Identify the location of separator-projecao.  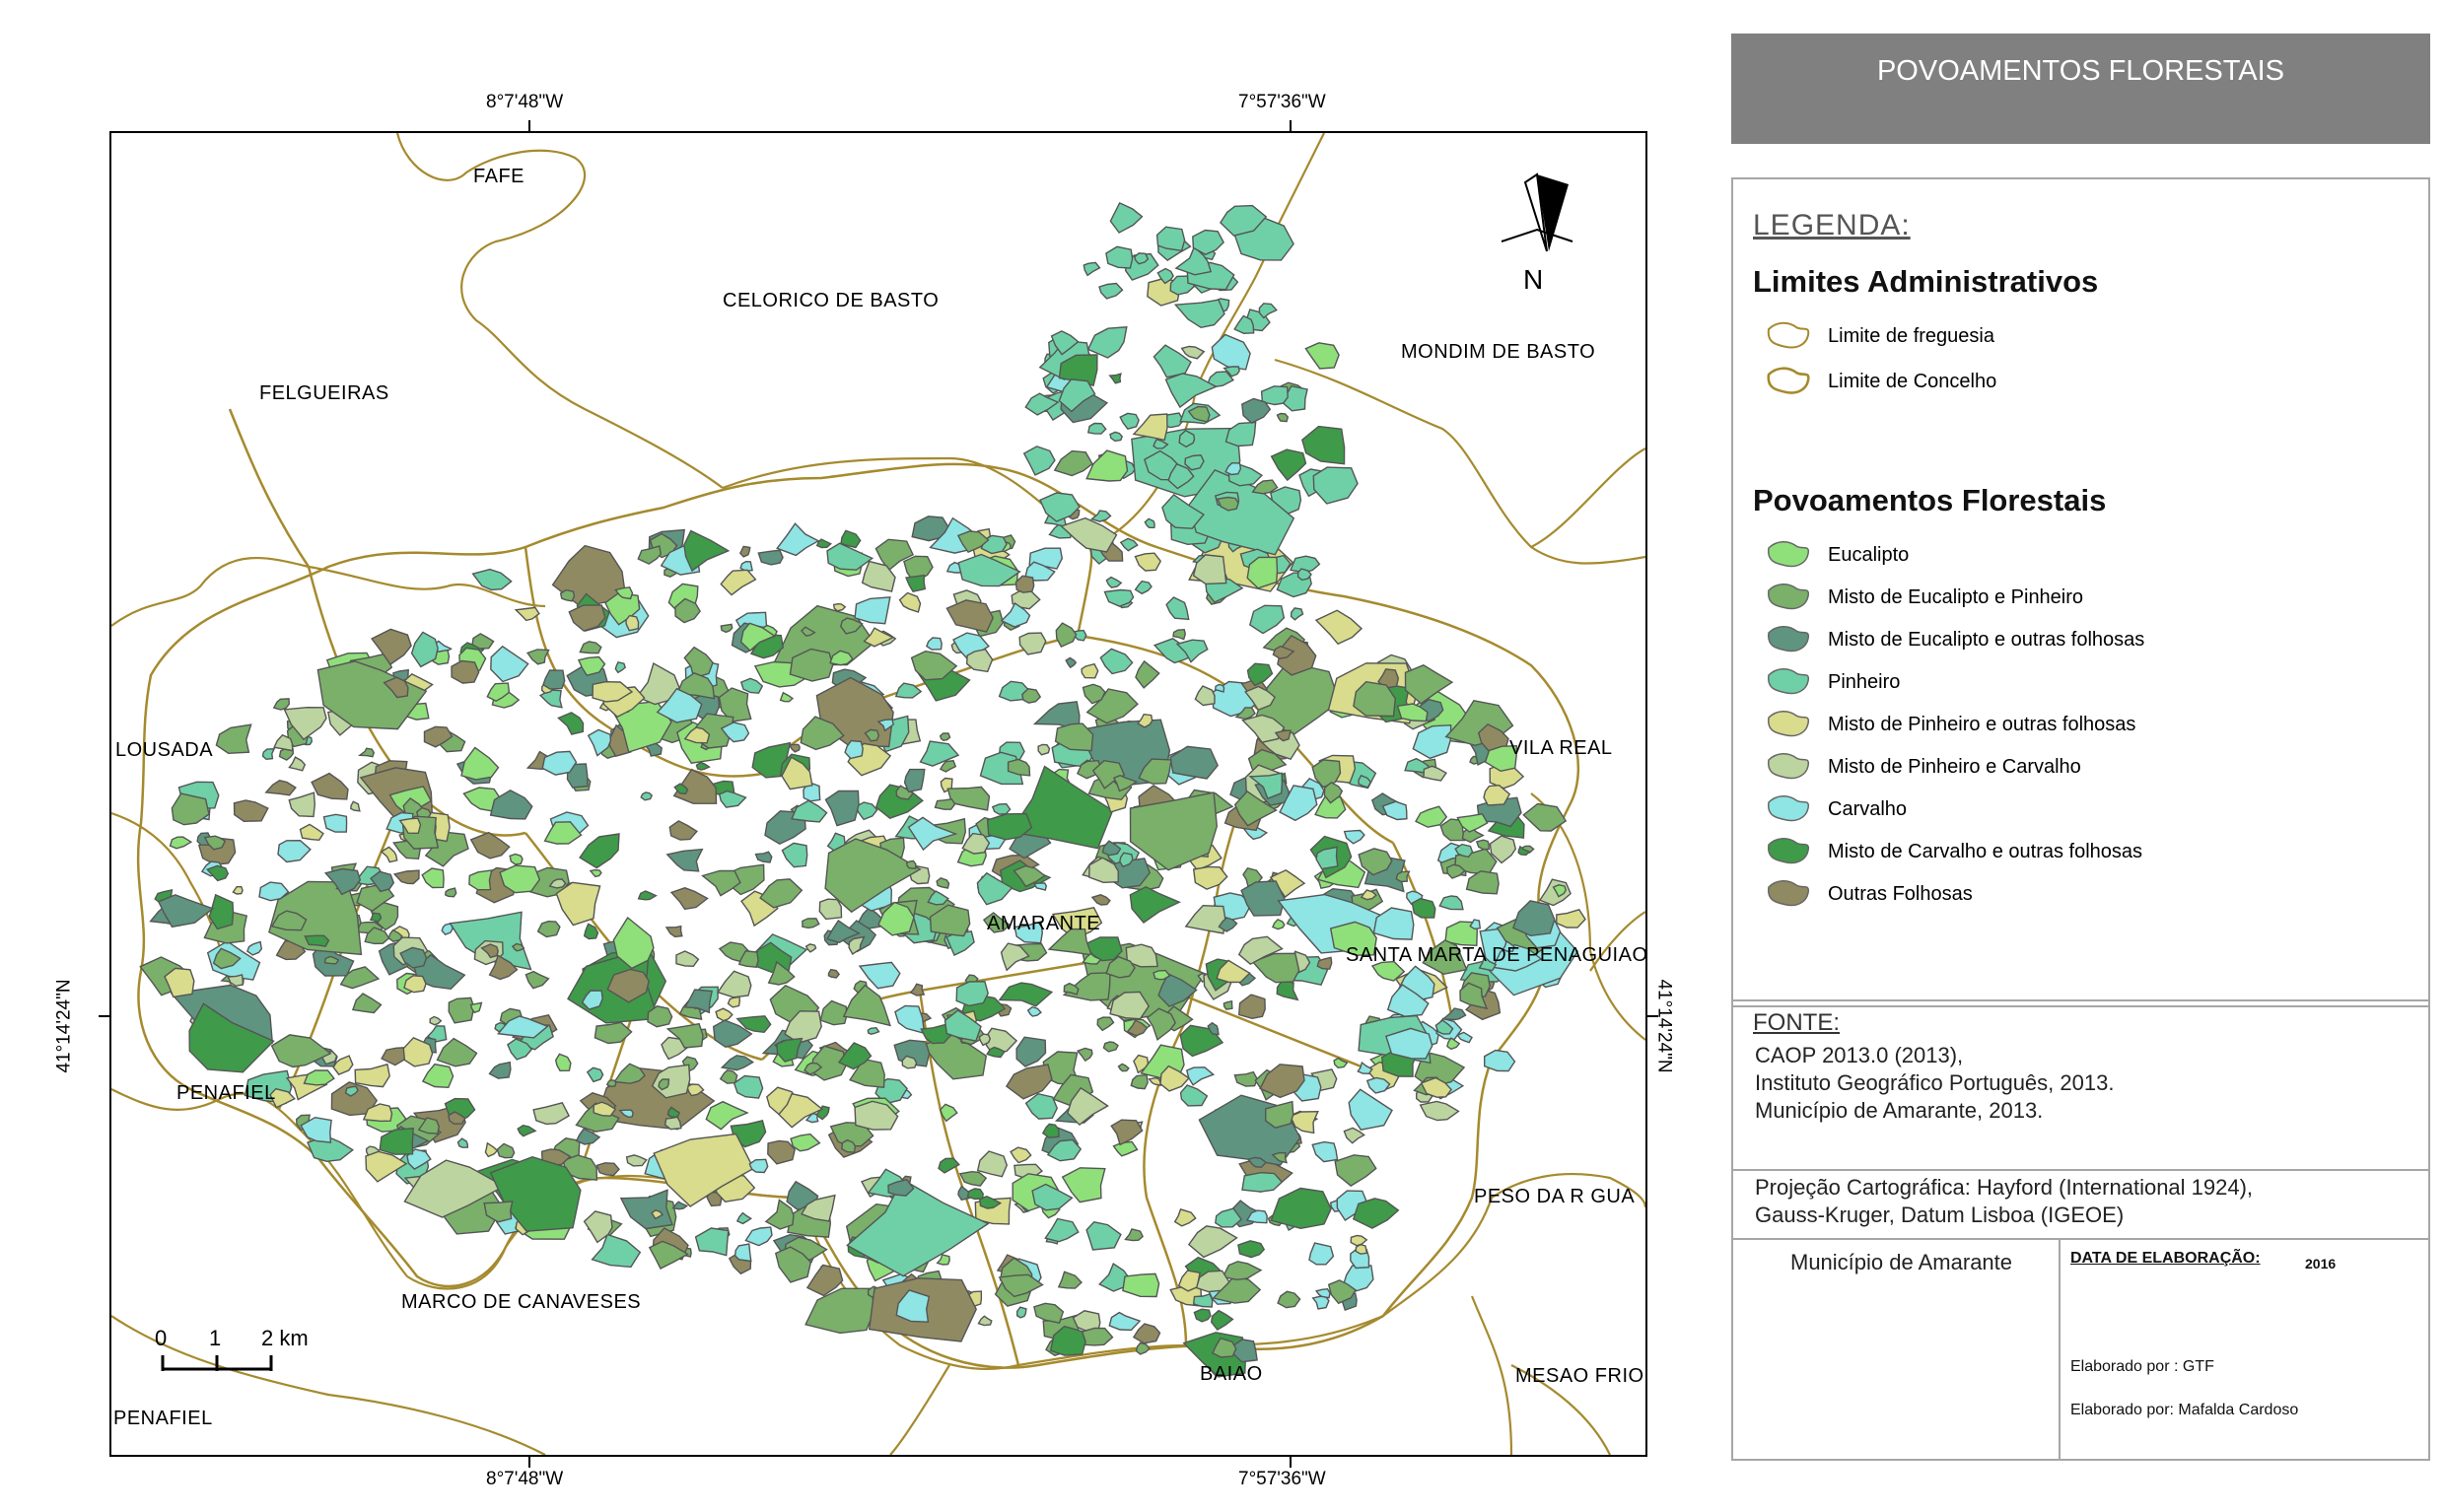
(2080, 1170).